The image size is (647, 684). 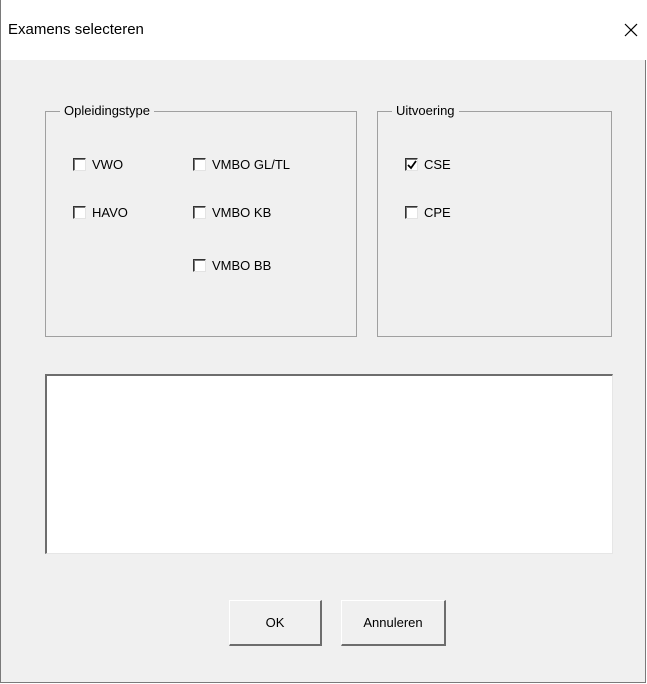 What do you see at coordinates (251, 164) in the screenshot?
I see `checkbox-label-vmbo-gl-tl: VMBO GL/TL` at bounding box center [251, 164].